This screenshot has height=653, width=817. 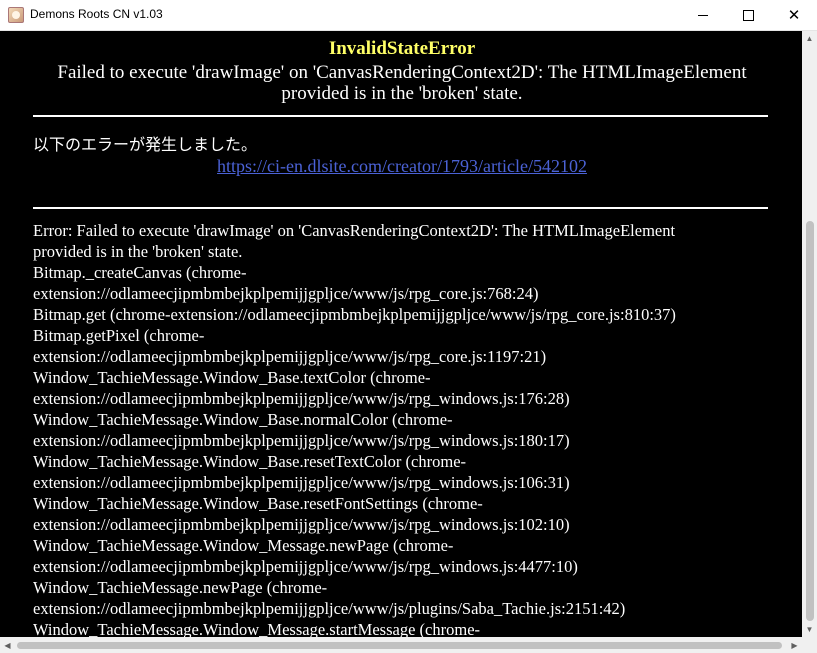 What do you see at coordinates (809, 645) in the screenshot?
I see `scrollbar-corner` at bounding box center [809, 645].